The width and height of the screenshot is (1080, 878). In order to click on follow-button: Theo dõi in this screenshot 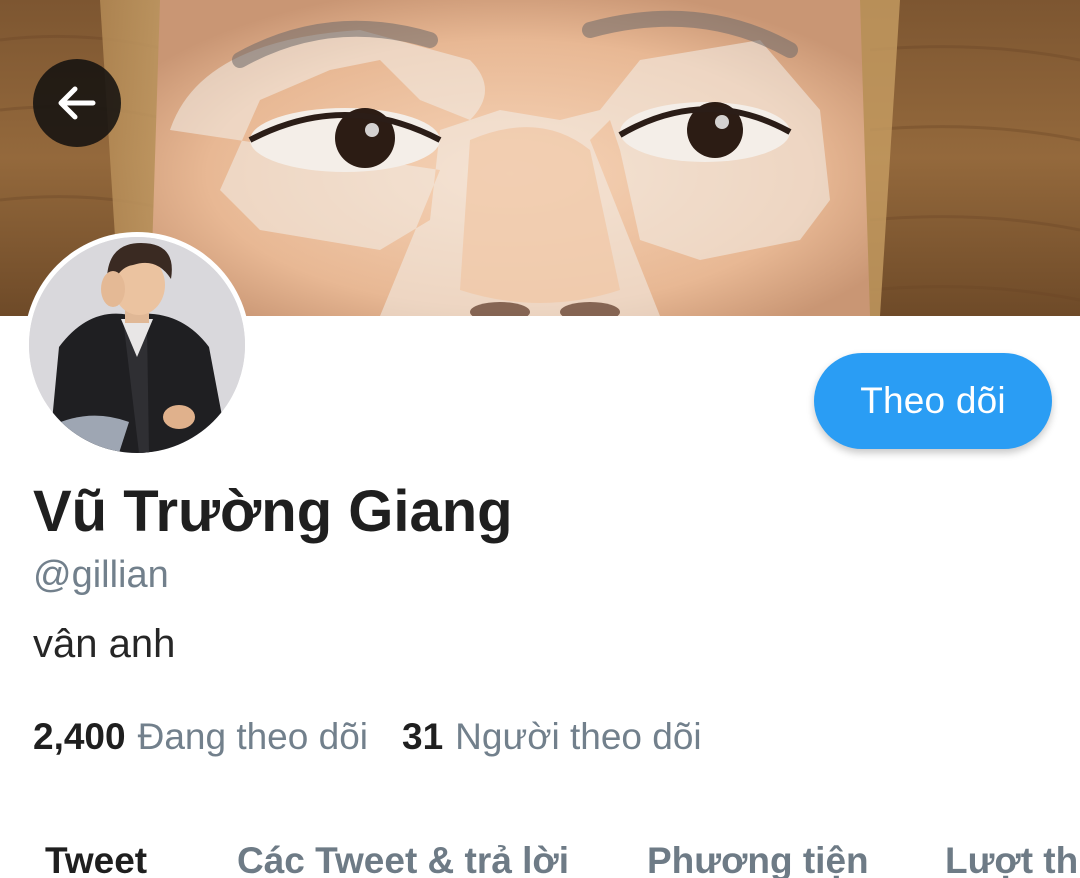, I will do `click(933, 401)`.